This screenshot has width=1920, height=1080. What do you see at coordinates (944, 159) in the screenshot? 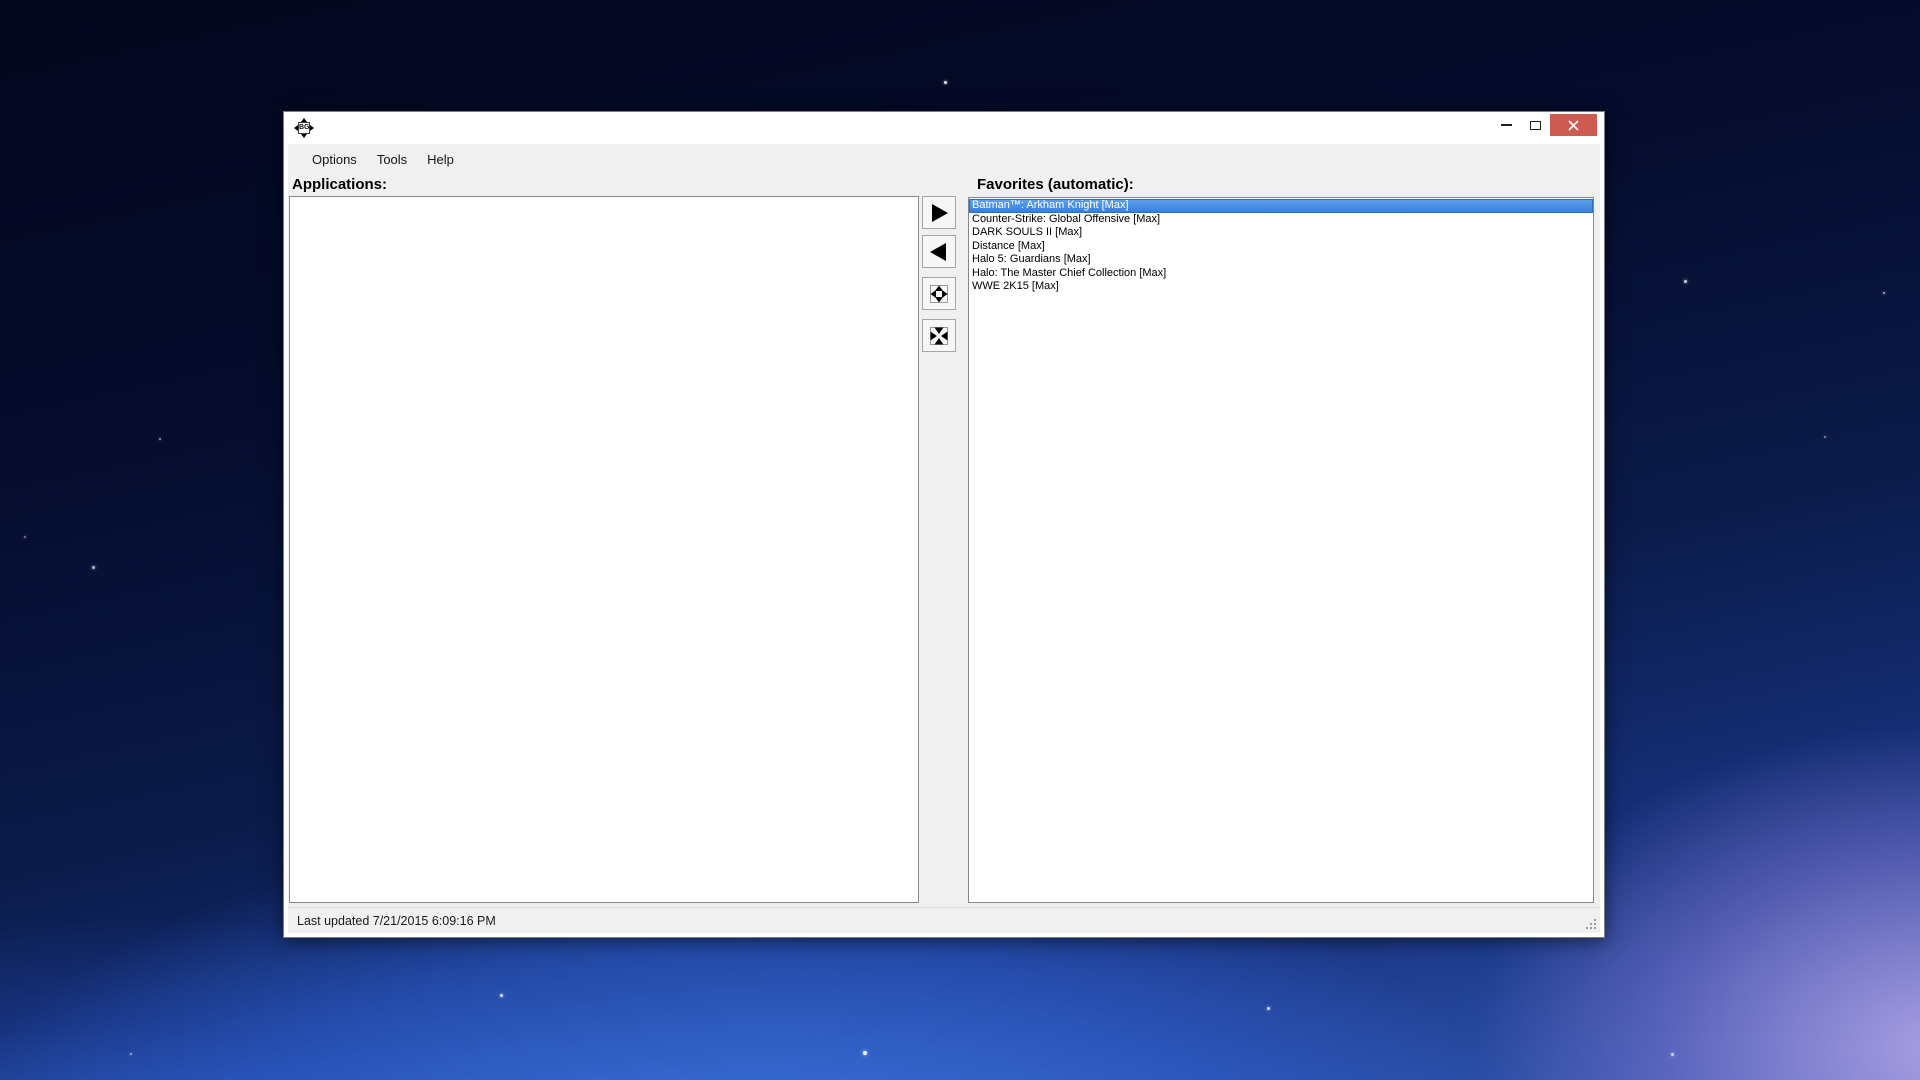
I see `menu-bar: Options Tools Help` at bounding box center [944, 159].